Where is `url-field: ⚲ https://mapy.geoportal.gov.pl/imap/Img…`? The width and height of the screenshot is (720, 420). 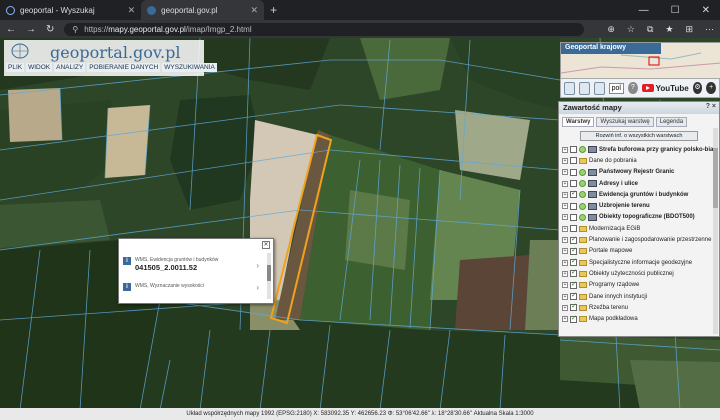
url-field: ⚲ https://mapy.geoportal.gov.pl/imap/Img… is located at coordinates (324, 29).